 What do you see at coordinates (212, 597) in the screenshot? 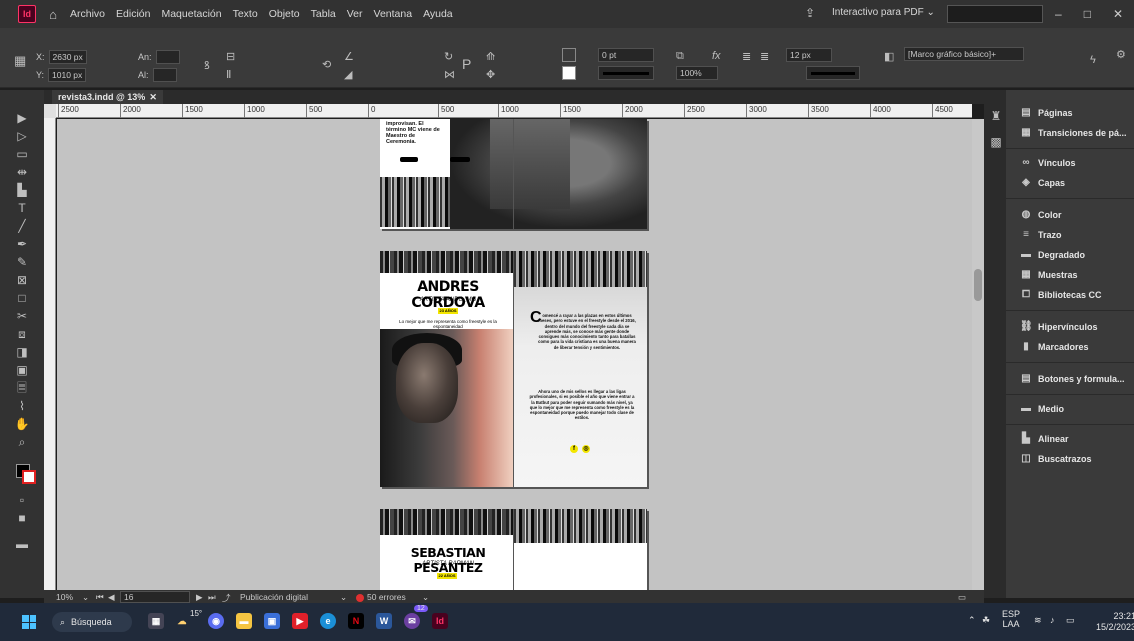
I see `last-page-icon: ⏭` at bounding box center [212, 597].